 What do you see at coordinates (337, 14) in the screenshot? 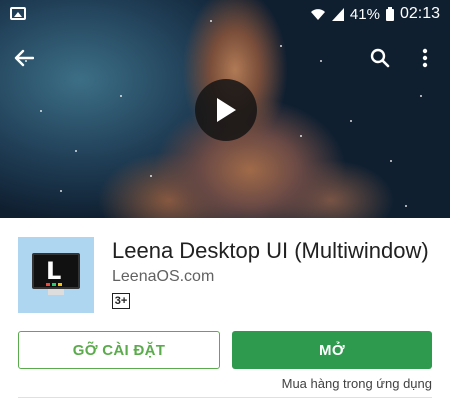
I see `signal-icon` at bounding box center [337, 14].